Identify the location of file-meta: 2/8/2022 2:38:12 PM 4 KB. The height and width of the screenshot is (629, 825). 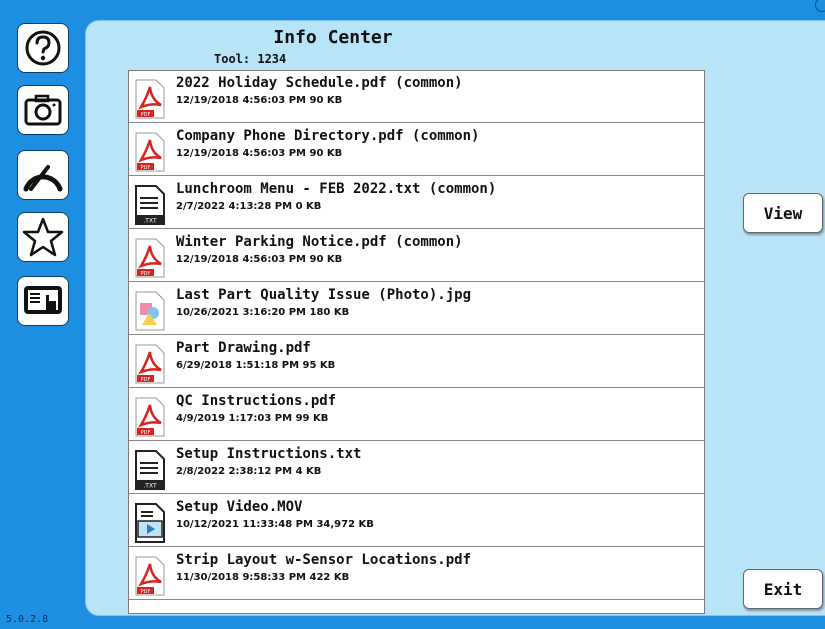
(249, 471).